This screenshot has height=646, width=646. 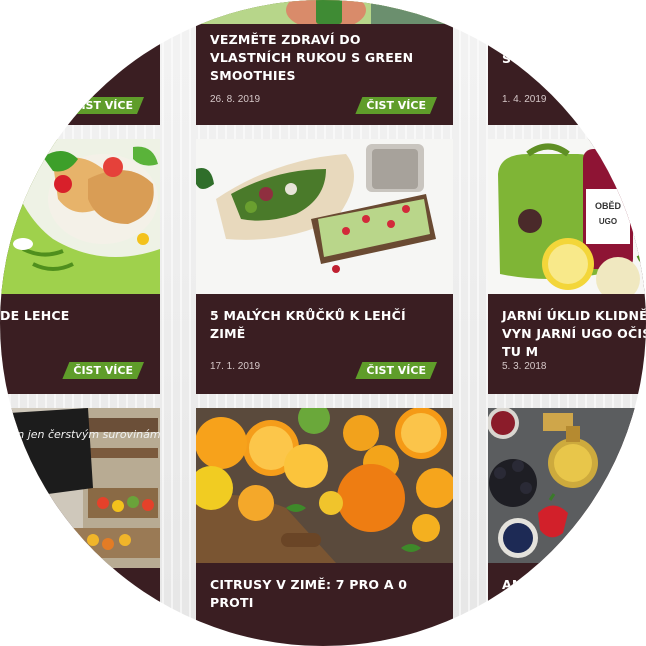 What do you see at coordinates (574, 585) in the screenshot?
I see `article-title: AN` at bounding box center [574, 585].